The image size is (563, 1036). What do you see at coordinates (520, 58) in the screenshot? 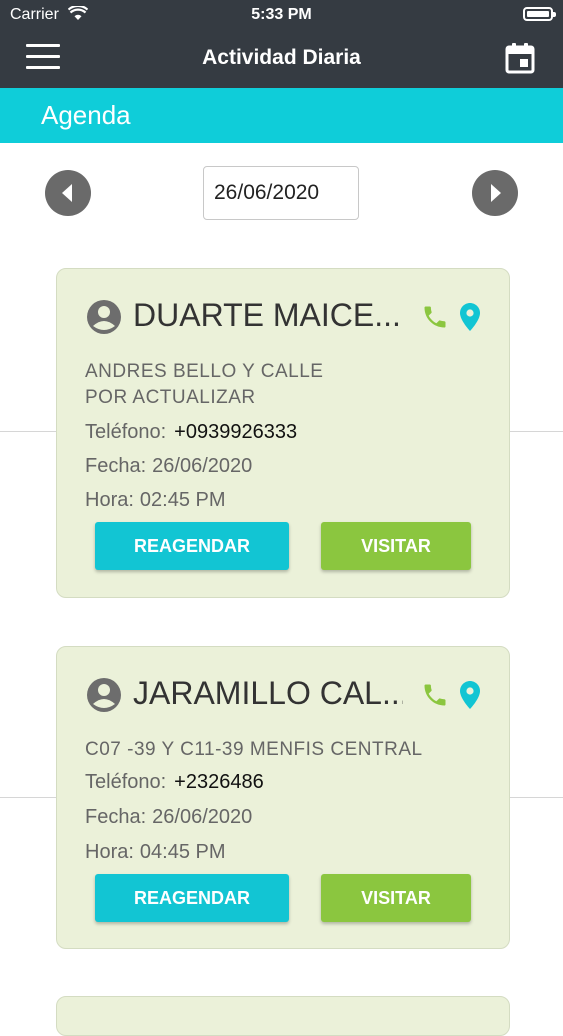
I see `calendar-icon` at bounding box center [520, 58].